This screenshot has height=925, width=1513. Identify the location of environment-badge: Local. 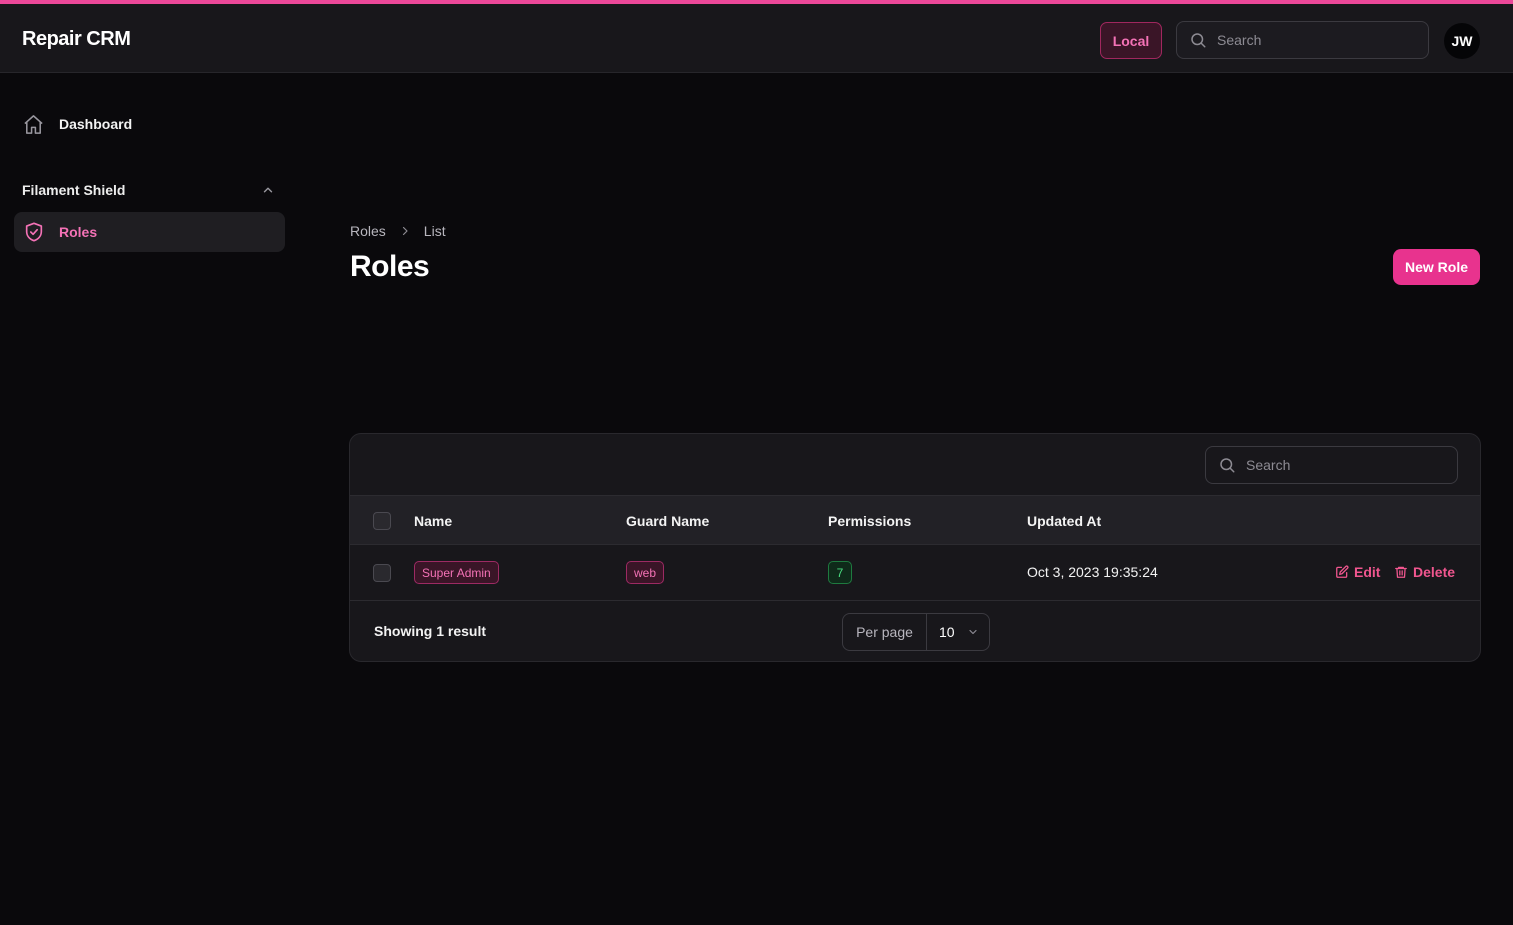
(1131, 40).